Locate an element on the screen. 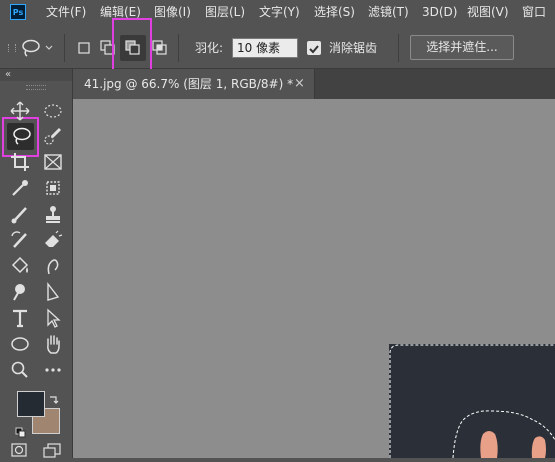  magnifier-icon is located at coordinates (19, 369).